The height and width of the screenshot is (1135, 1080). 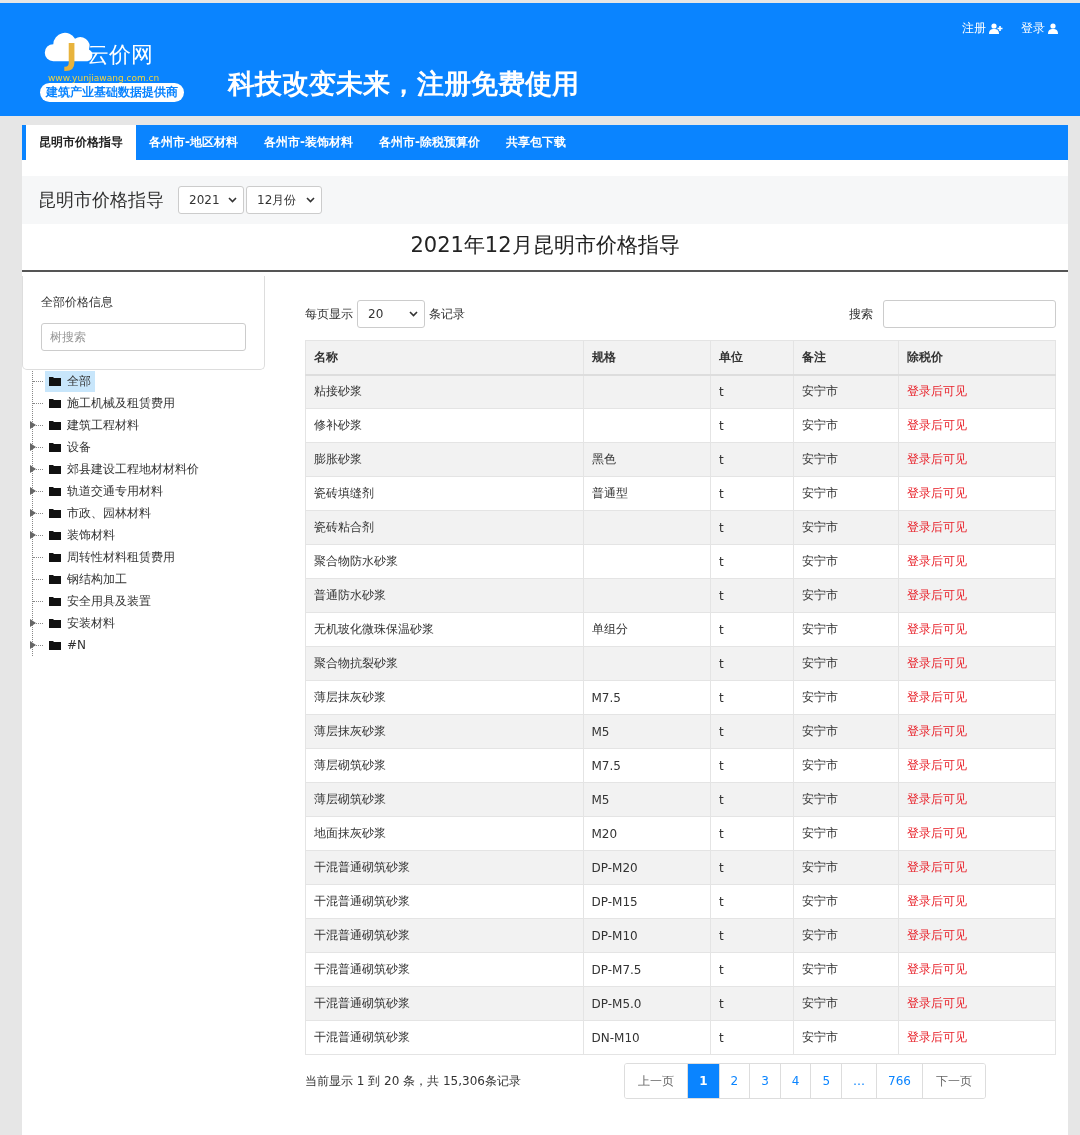 What do you see at coordinates (545, 248) in the screenshot?
I see `page-title: 2021年12月昆明市价格指导` at bounding box center [545, 248].